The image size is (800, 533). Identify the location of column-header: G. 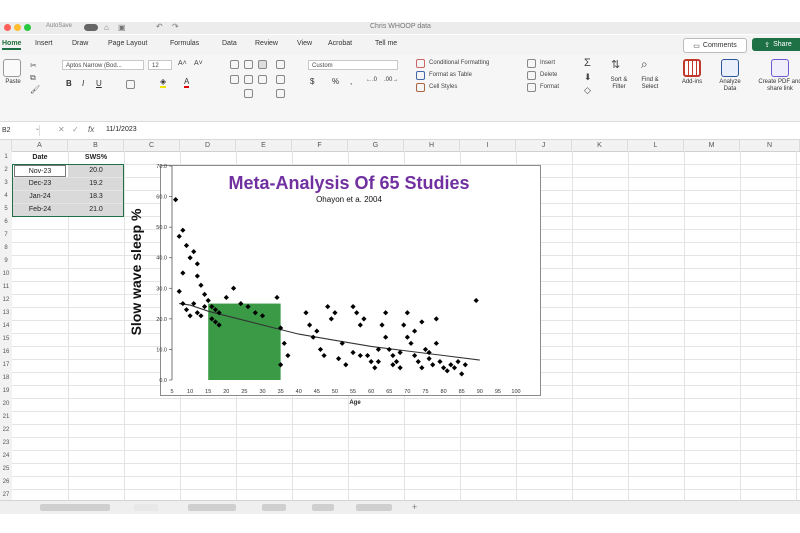
(376, 145).